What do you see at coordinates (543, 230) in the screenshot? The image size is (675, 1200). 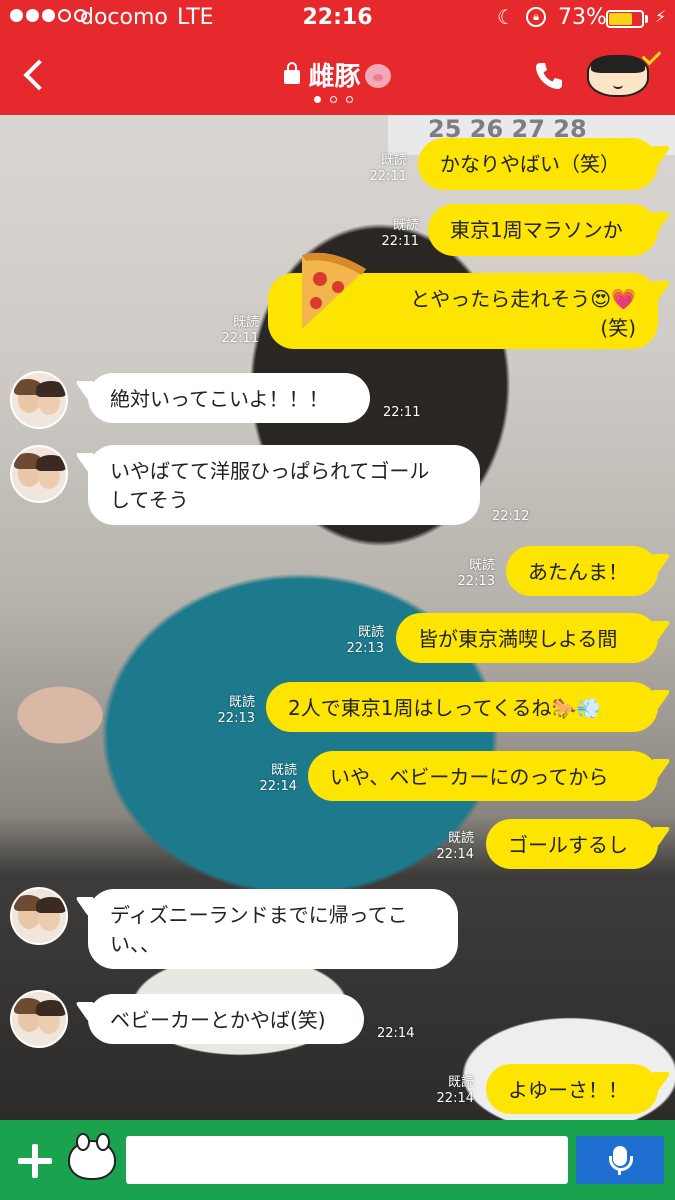 I see `outgoing-message-bubble: 東京1周マラソンか` at bounding box center [543, 230].